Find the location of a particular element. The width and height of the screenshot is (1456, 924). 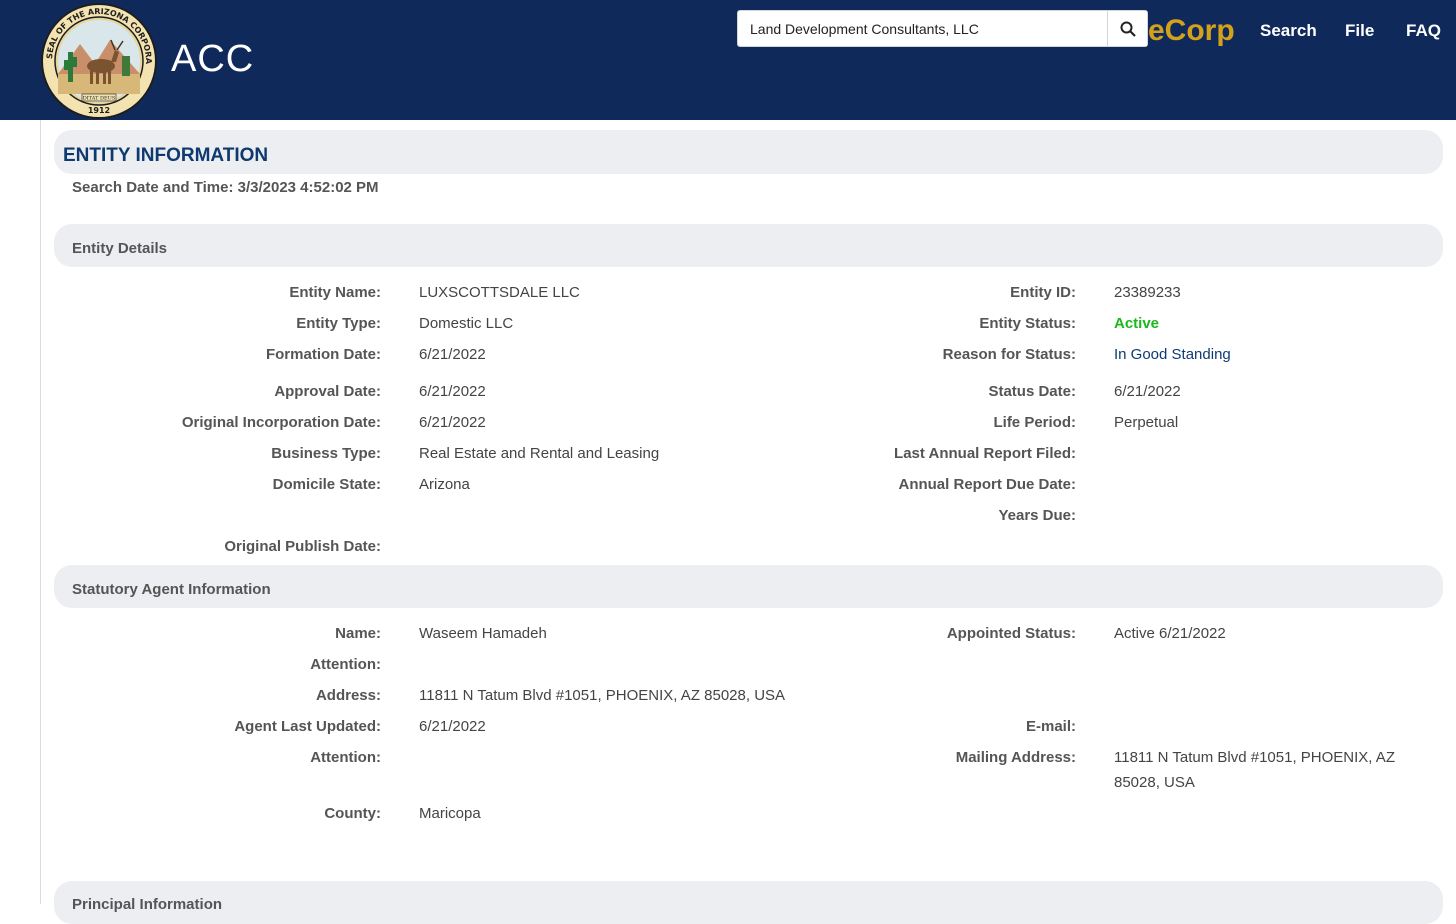

entity-details-header-bar is located at coordinates (748, 245).